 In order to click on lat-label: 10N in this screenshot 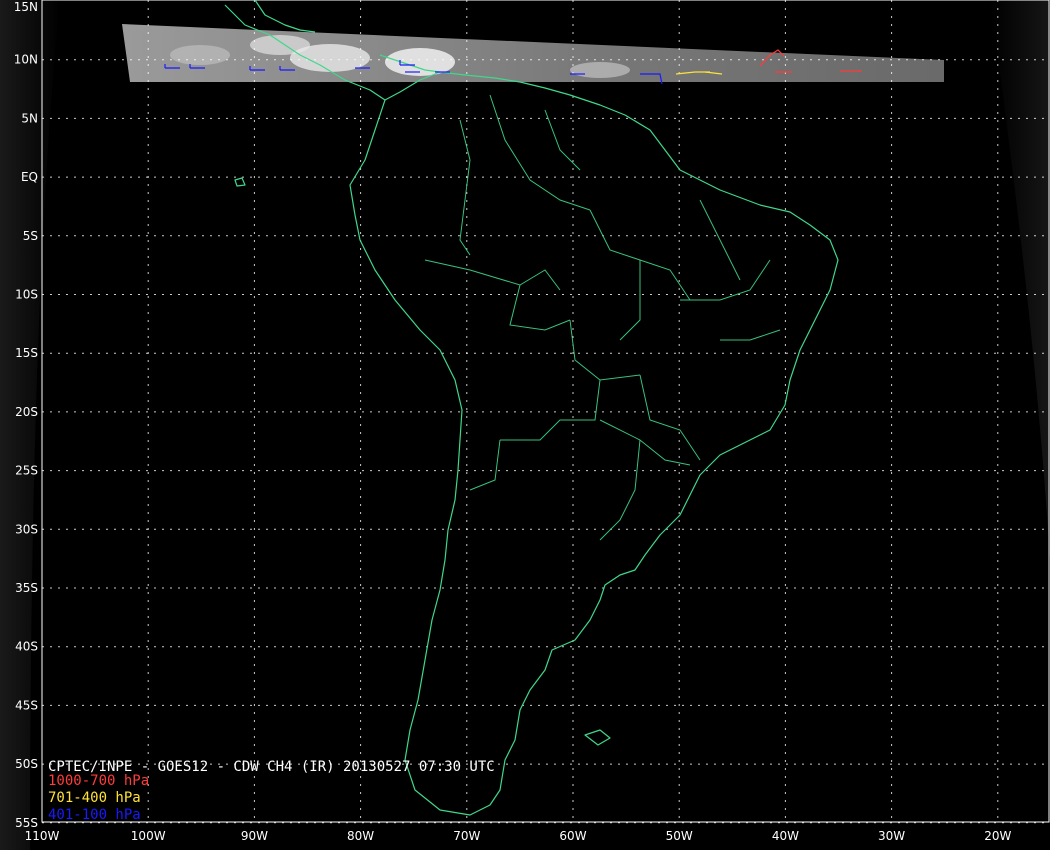, I will do `click(26, 60)`.